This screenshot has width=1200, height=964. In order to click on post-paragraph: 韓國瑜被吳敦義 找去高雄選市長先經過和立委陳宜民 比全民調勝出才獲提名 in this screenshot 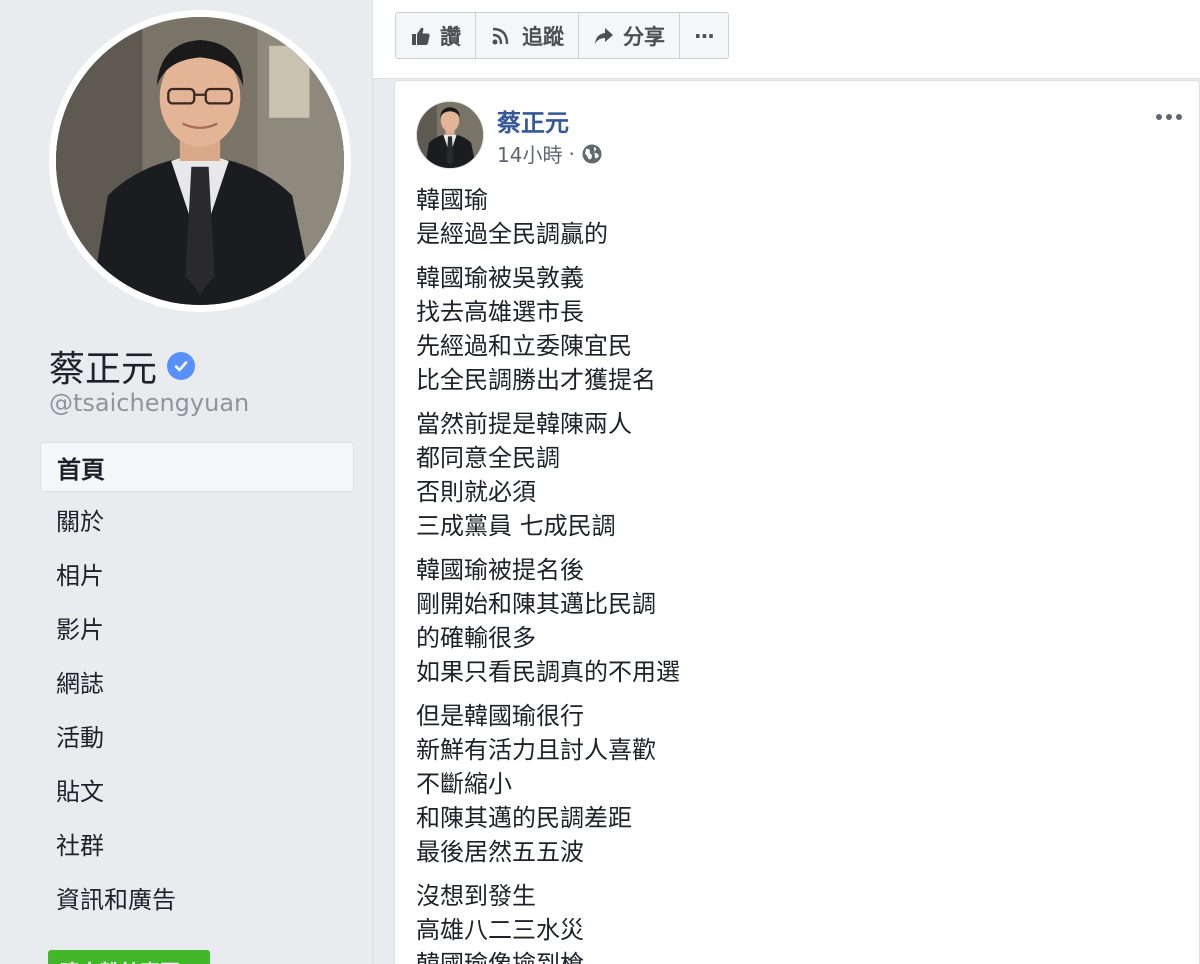, I will do `click(796, 329)`.